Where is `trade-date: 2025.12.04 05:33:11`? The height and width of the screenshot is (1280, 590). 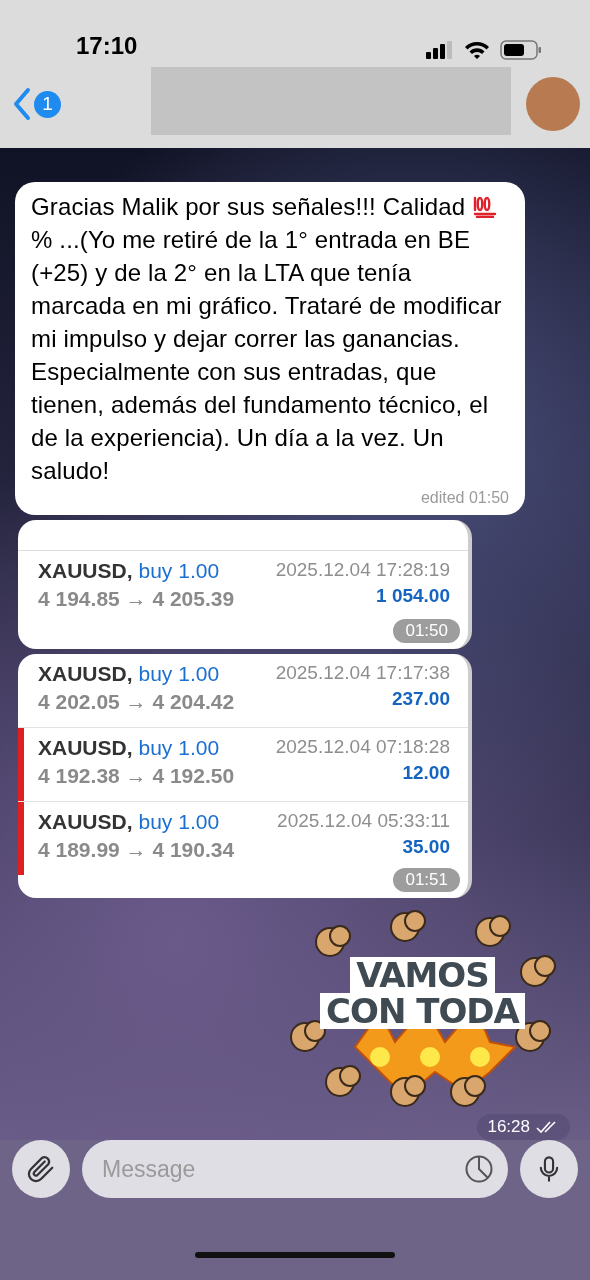 trade-date: 2025.12.04 05:33:11 is located at coordinates (363, 820).